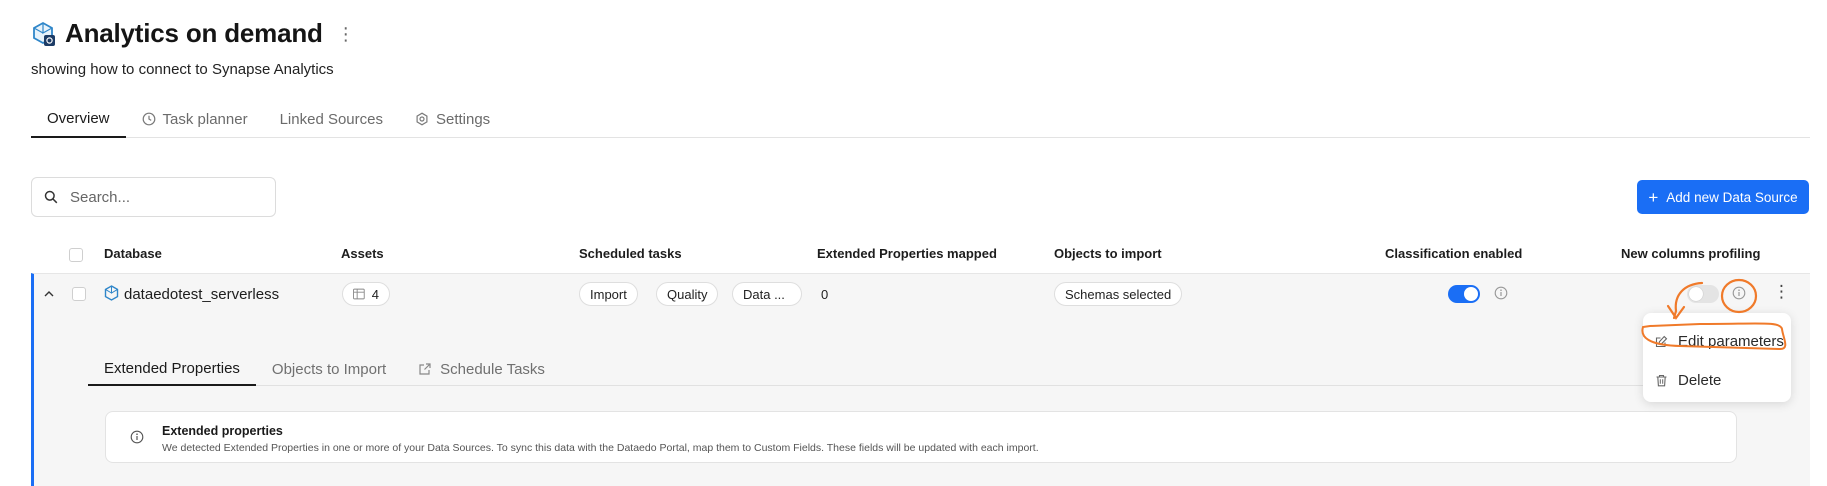 The image size is (1827, 486). I want to click on row-context-menu: Edit parameters Delete, so click(1717, 357).